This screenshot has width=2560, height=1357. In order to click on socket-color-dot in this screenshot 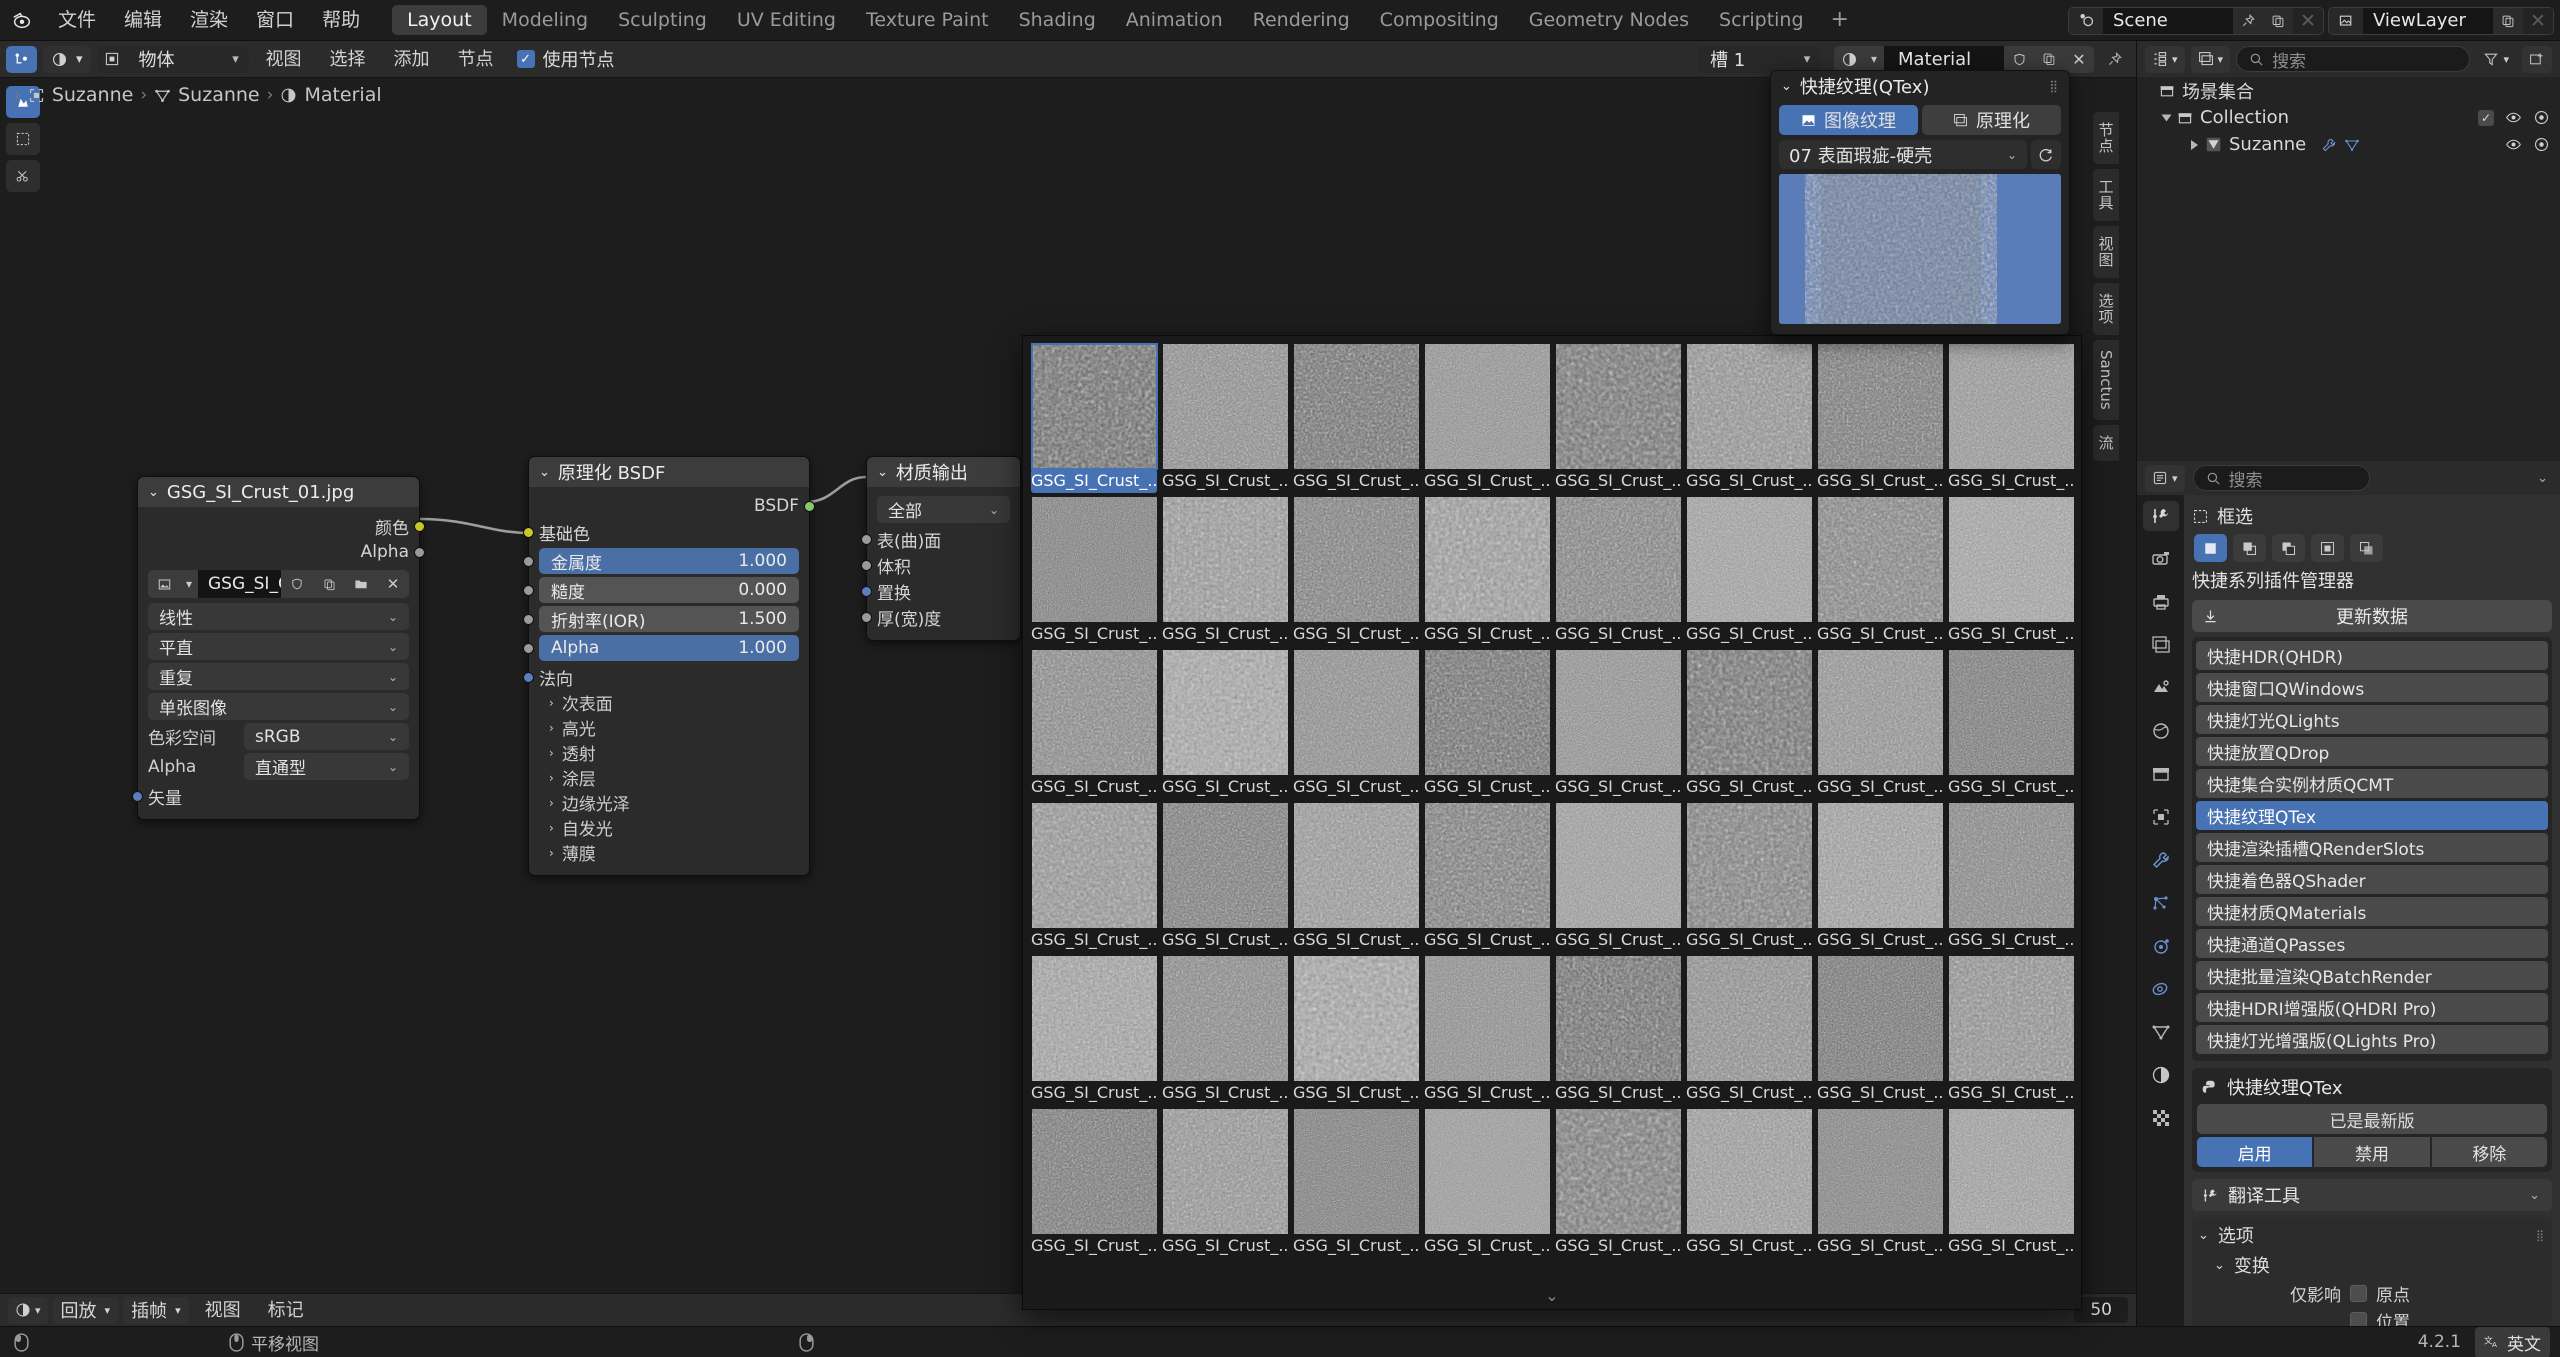, I will do `click(419, 526)`.